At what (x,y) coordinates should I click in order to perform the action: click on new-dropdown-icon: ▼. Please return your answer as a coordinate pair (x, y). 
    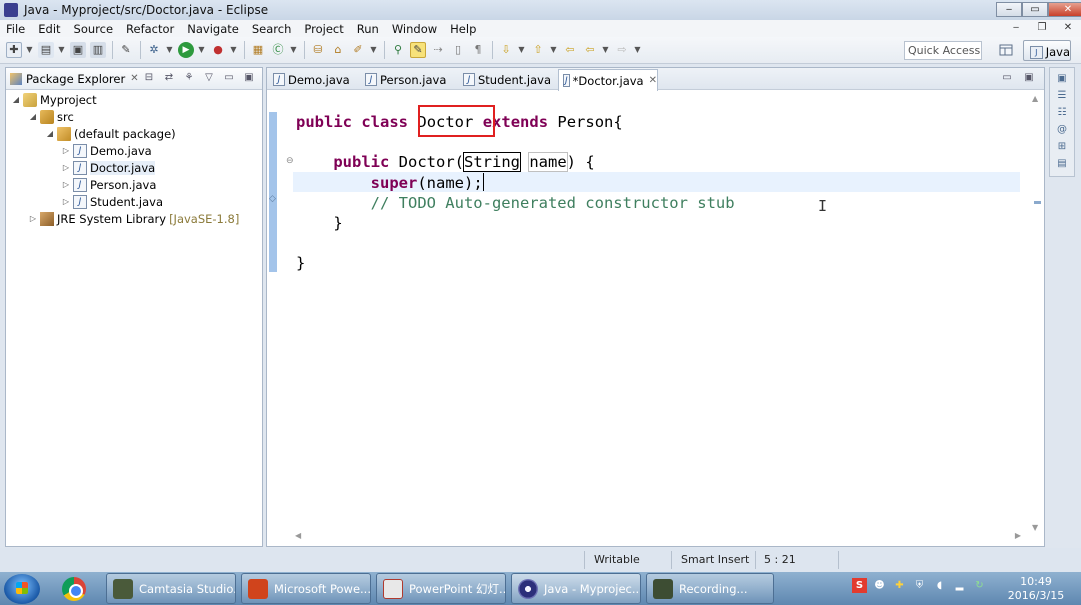
    Looking at the image, I should click on (29, 50).